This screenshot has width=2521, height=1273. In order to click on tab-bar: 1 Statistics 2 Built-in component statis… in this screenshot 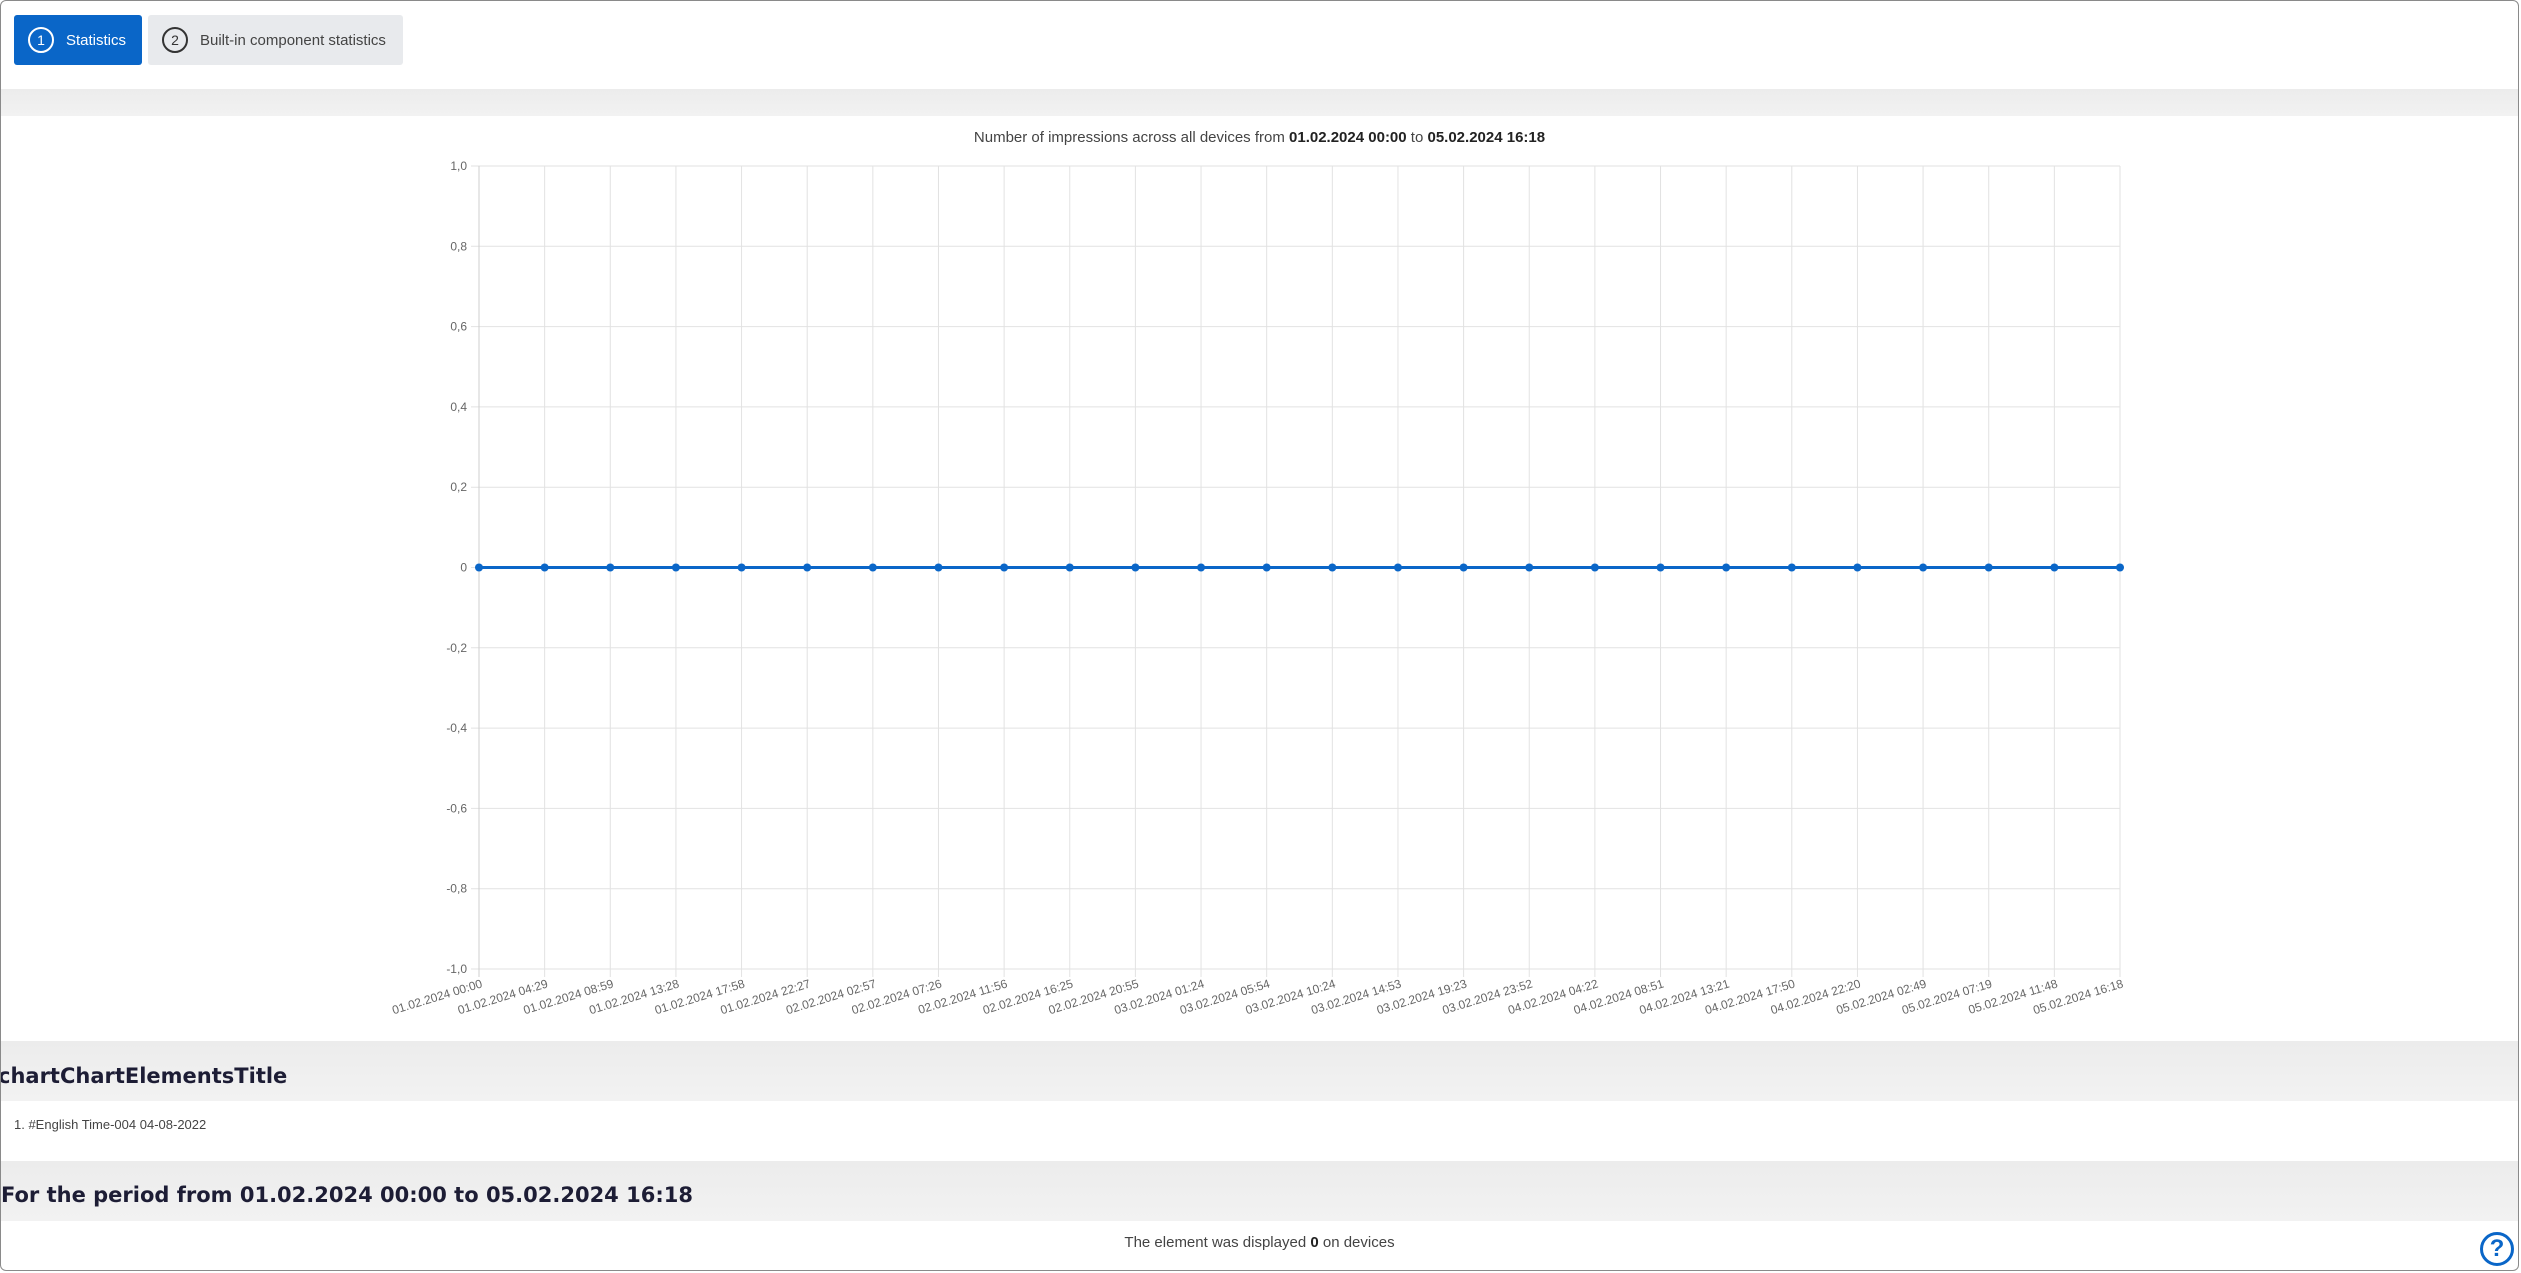, I will do `click(208, 40)`.